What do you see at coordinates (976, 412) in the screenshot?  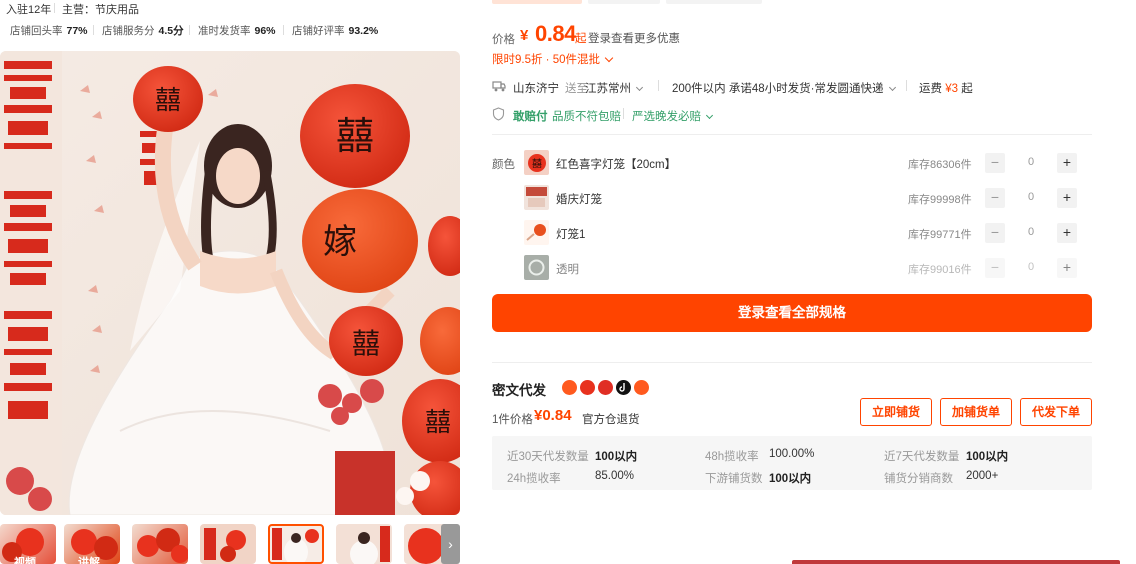 I see `add-to-list-button: 加铺货单` at bounding box center [976, 412].